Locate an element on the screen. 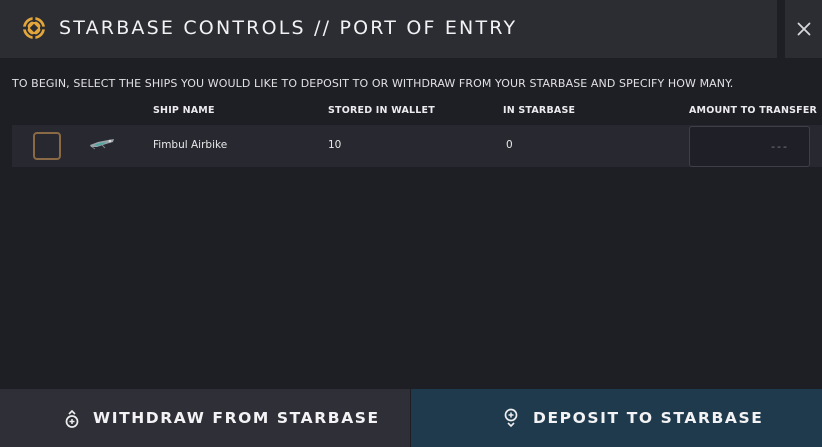 The width and height of the screenshot is (822, 447). withdraw-icon is located at coordinates (72, 418).